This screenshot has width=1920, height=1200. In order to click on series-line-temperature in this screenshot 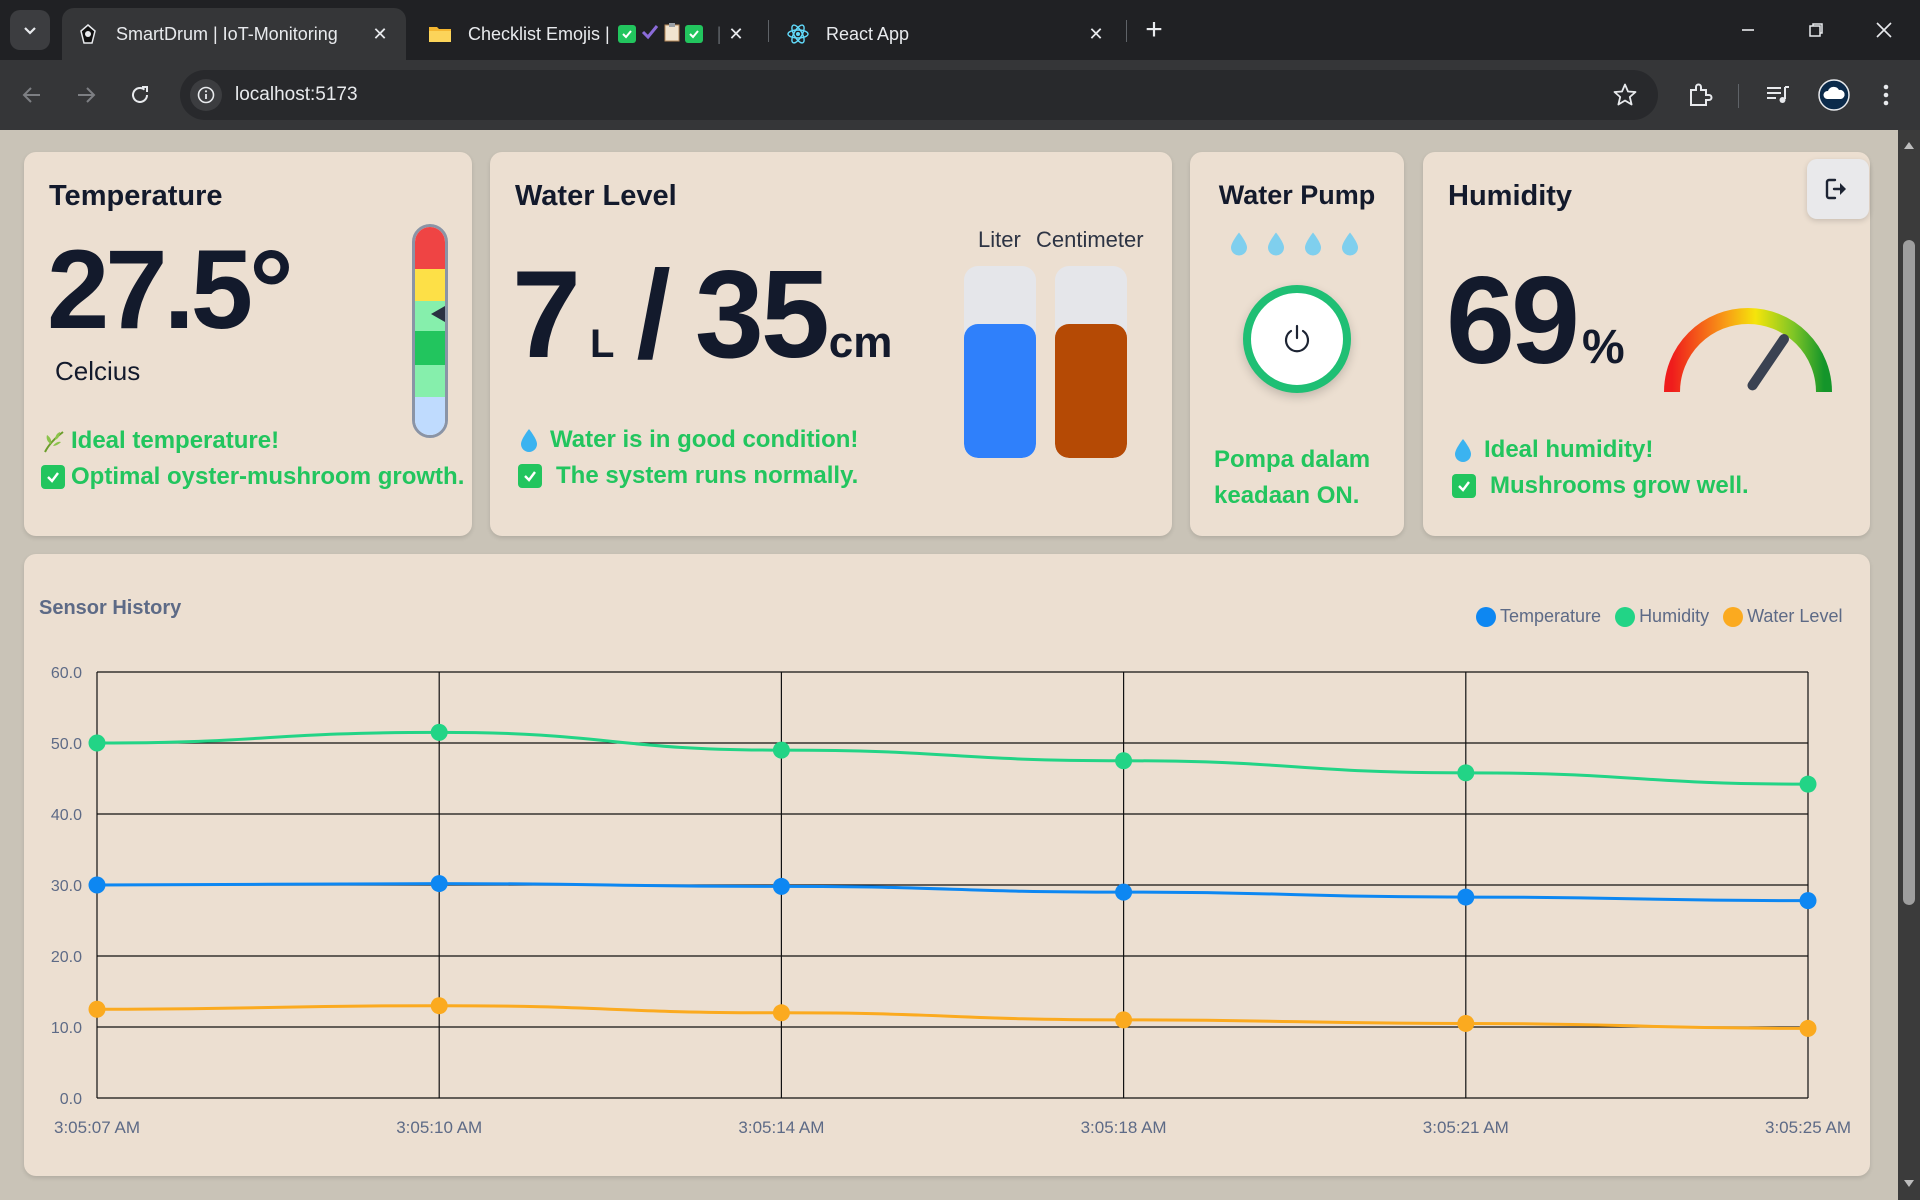, I will do `click(952, 892)`.